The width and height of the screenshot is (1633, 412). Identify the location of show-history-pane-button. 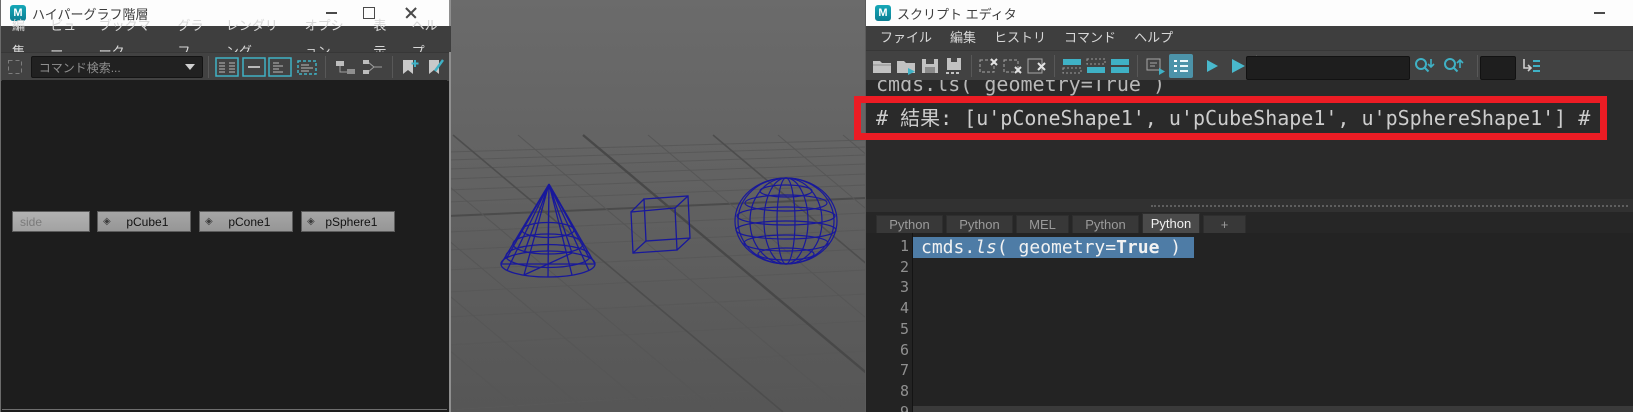
(1072, 66).